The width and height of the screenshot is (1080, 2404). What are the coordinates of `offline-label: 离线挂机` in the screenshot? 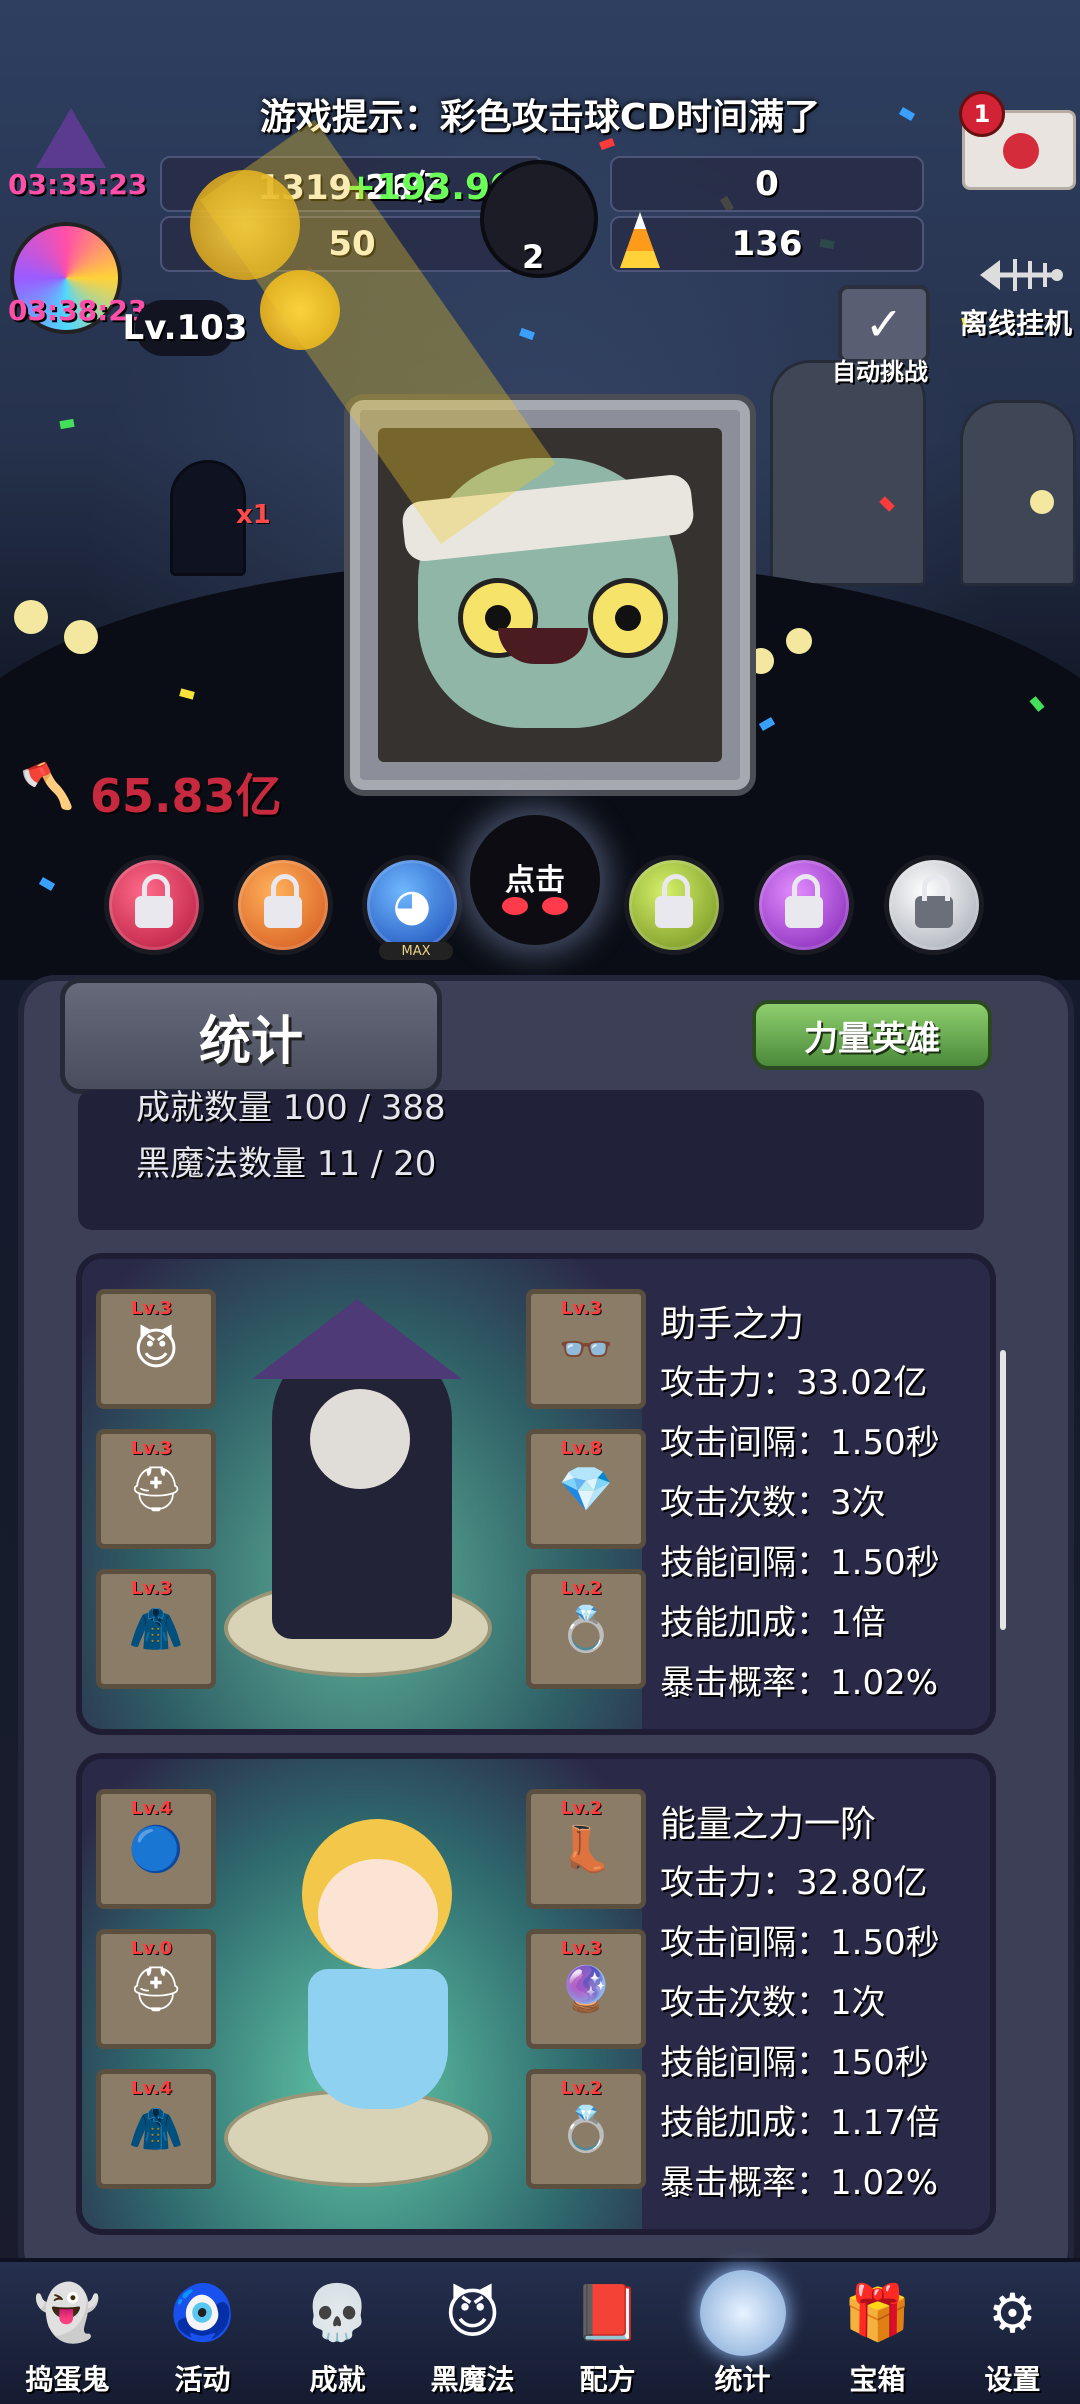 It's located at (1016, 322).